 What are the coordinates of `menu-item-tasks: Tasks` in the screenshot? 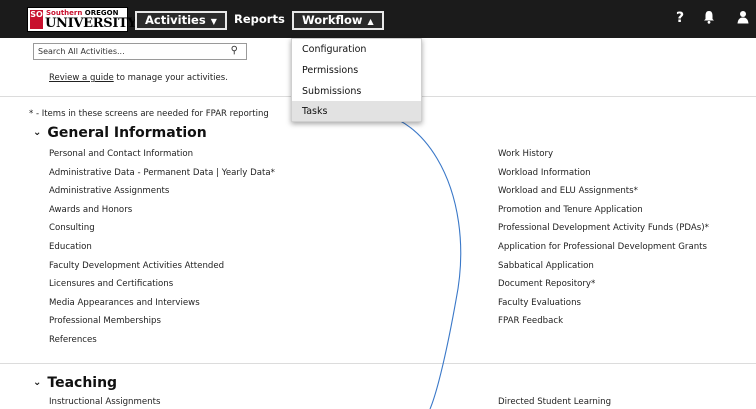 It's located at (314, 111).